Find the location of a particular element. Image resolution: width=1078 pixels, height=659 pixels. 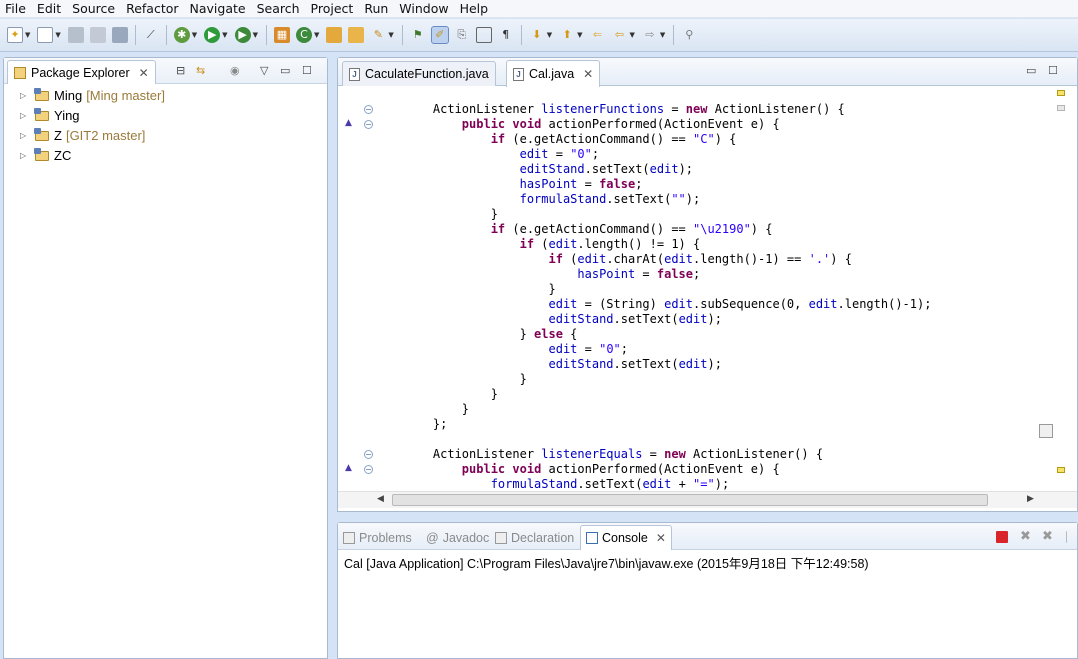

menu-source: Source is located at coordinates (94, 8).